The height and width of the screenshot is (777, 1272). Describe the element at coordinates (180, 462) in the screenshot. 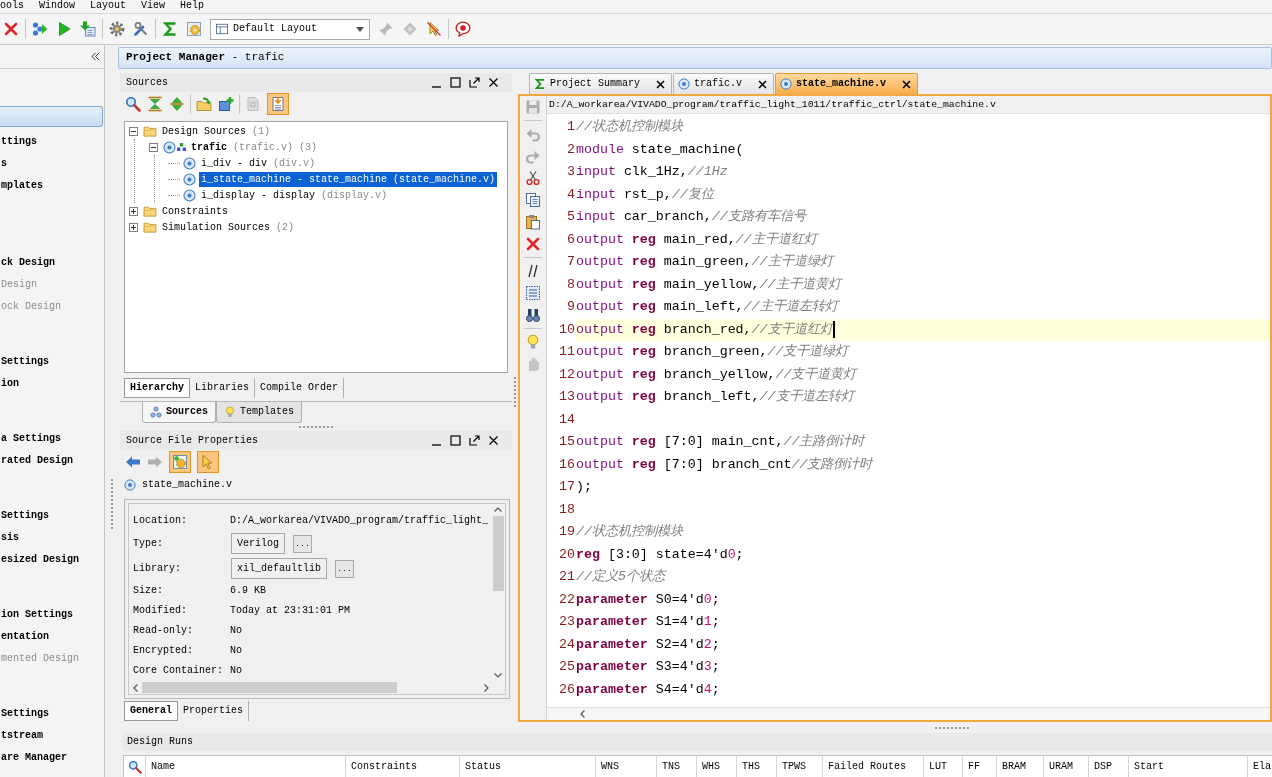

I see `gear-document-icon` at that location.